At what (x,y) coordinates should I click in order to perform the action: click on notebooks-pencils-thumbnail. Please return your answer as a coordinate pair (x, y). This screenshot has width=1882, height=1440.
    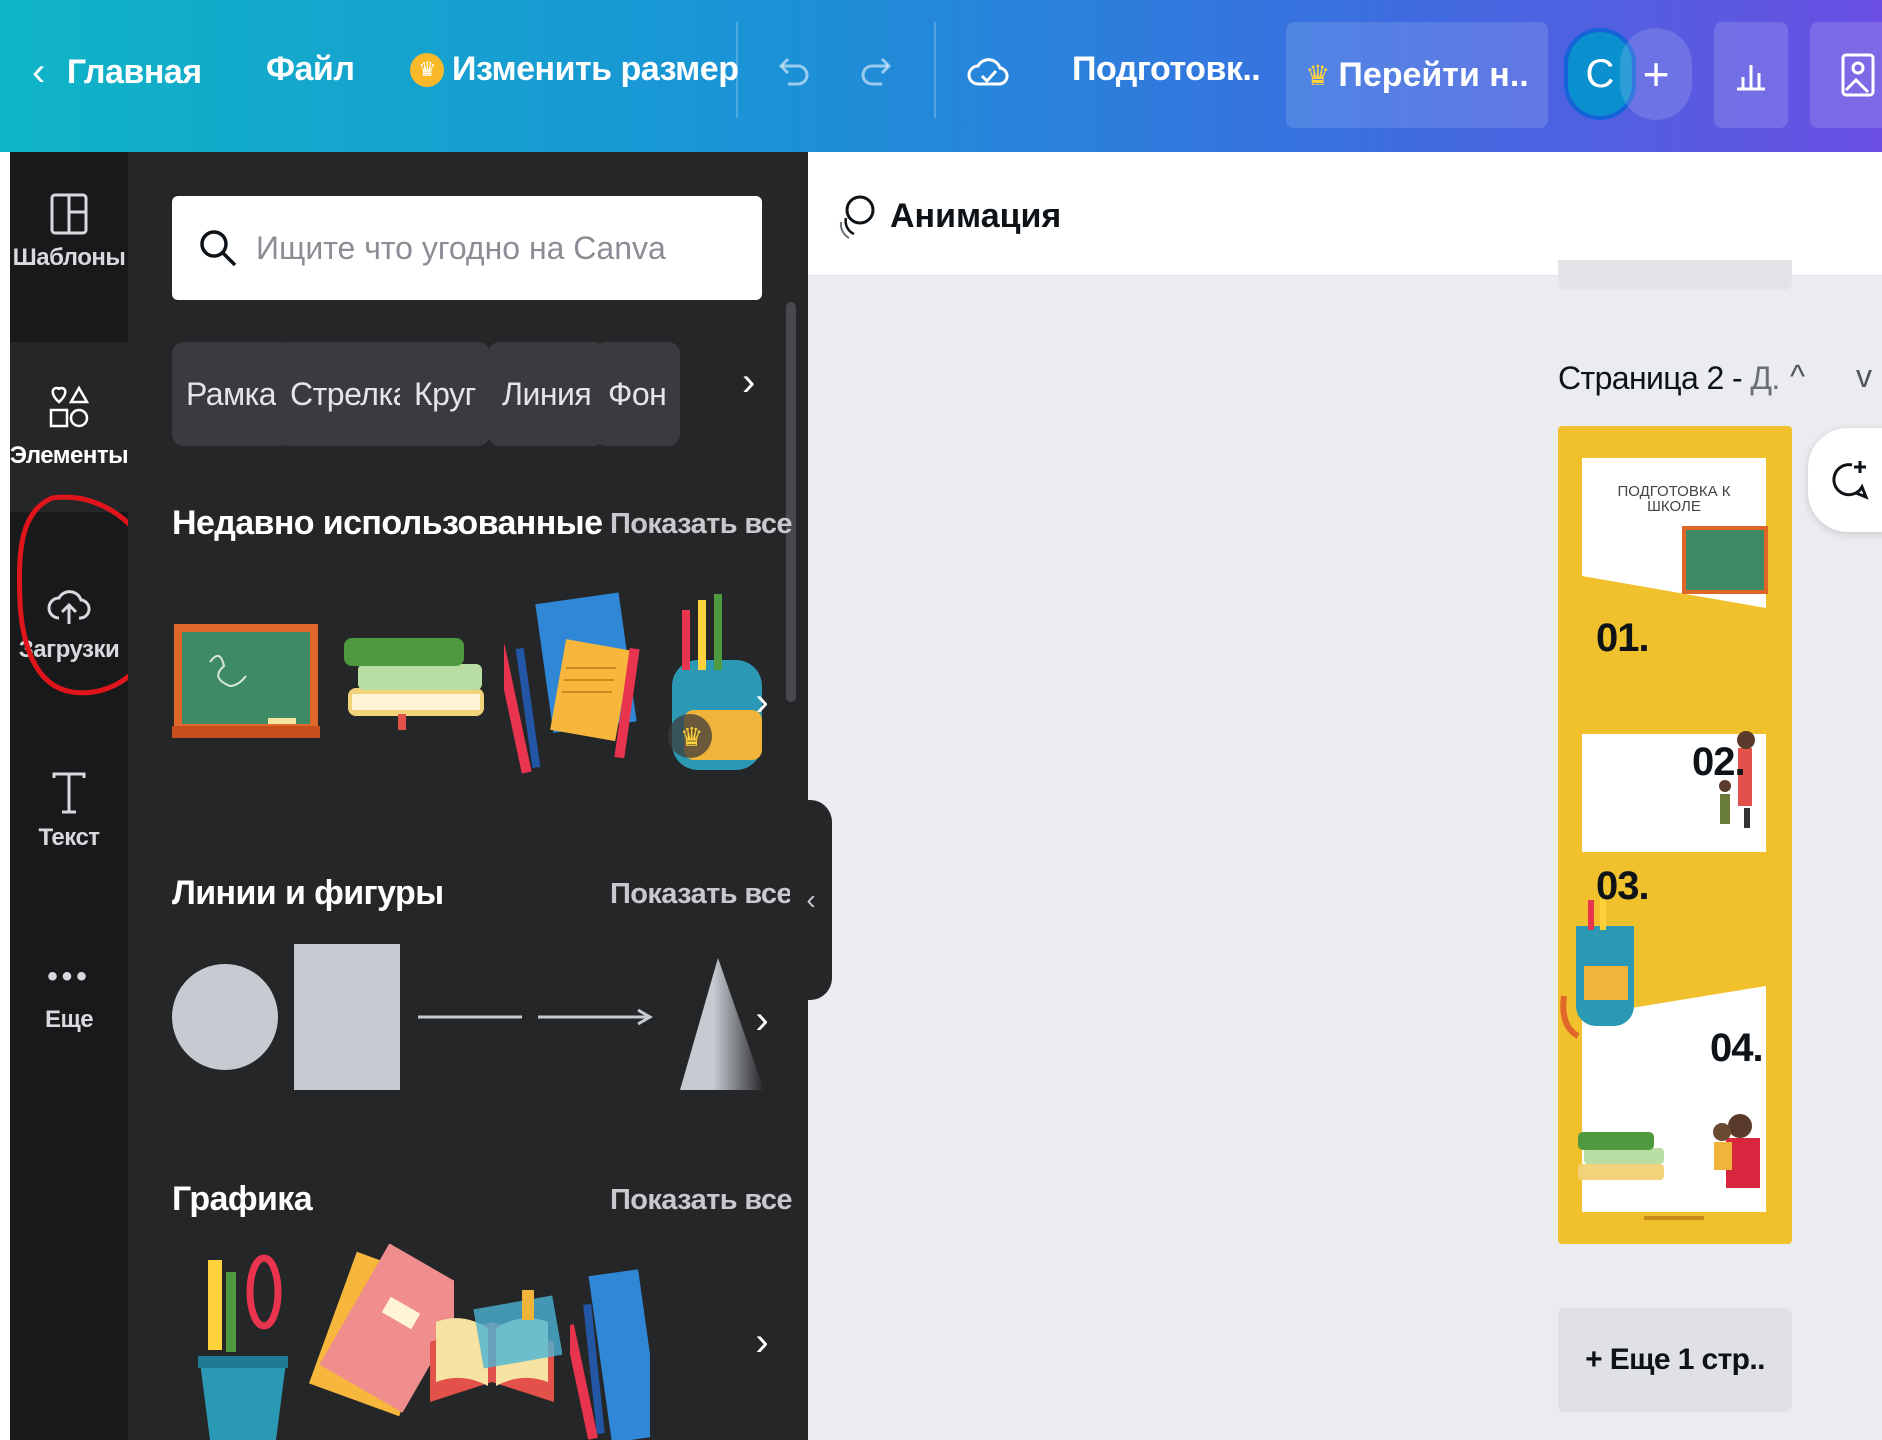
    Looking at the image, I should click on (574, 683).